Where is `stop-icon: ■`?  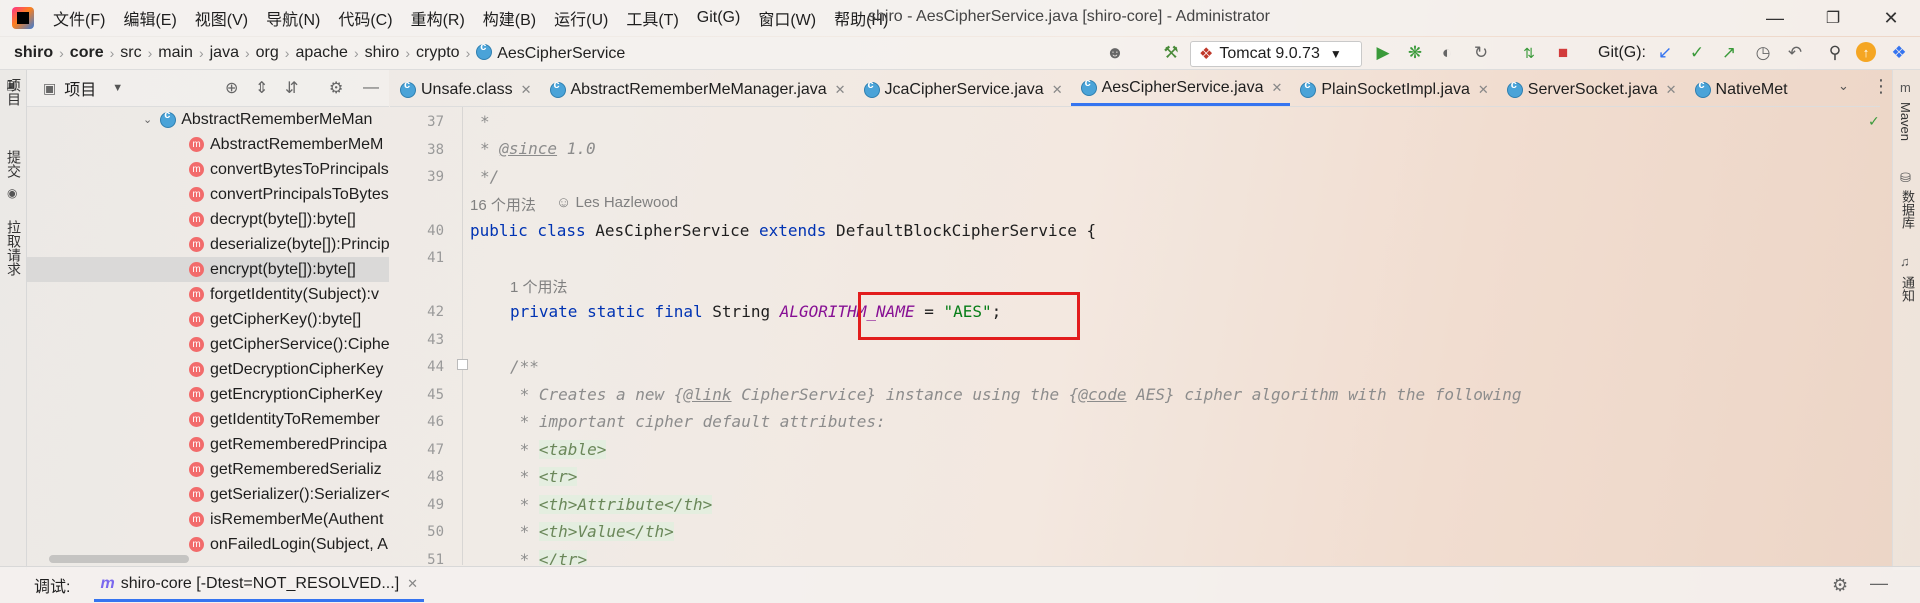
stop-icon: ■ is located at coordinates (1563, 53).